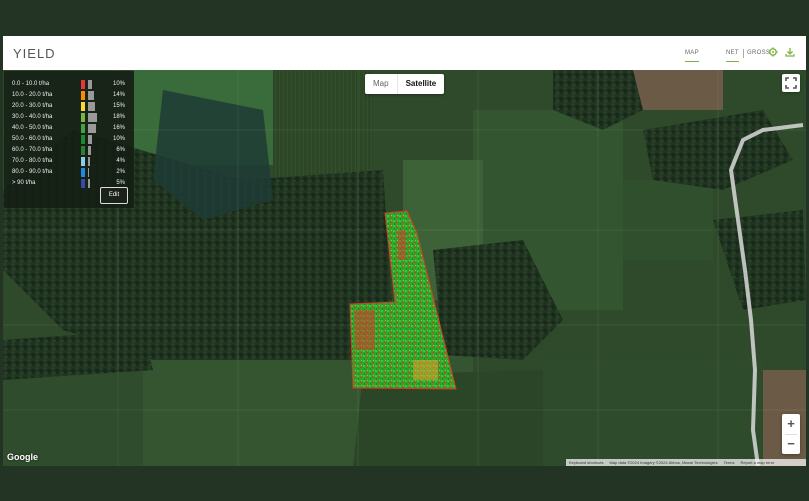 The height and width of the screenshot is (501, 809). I want to click on fullscreen-button, so click(791, 83).